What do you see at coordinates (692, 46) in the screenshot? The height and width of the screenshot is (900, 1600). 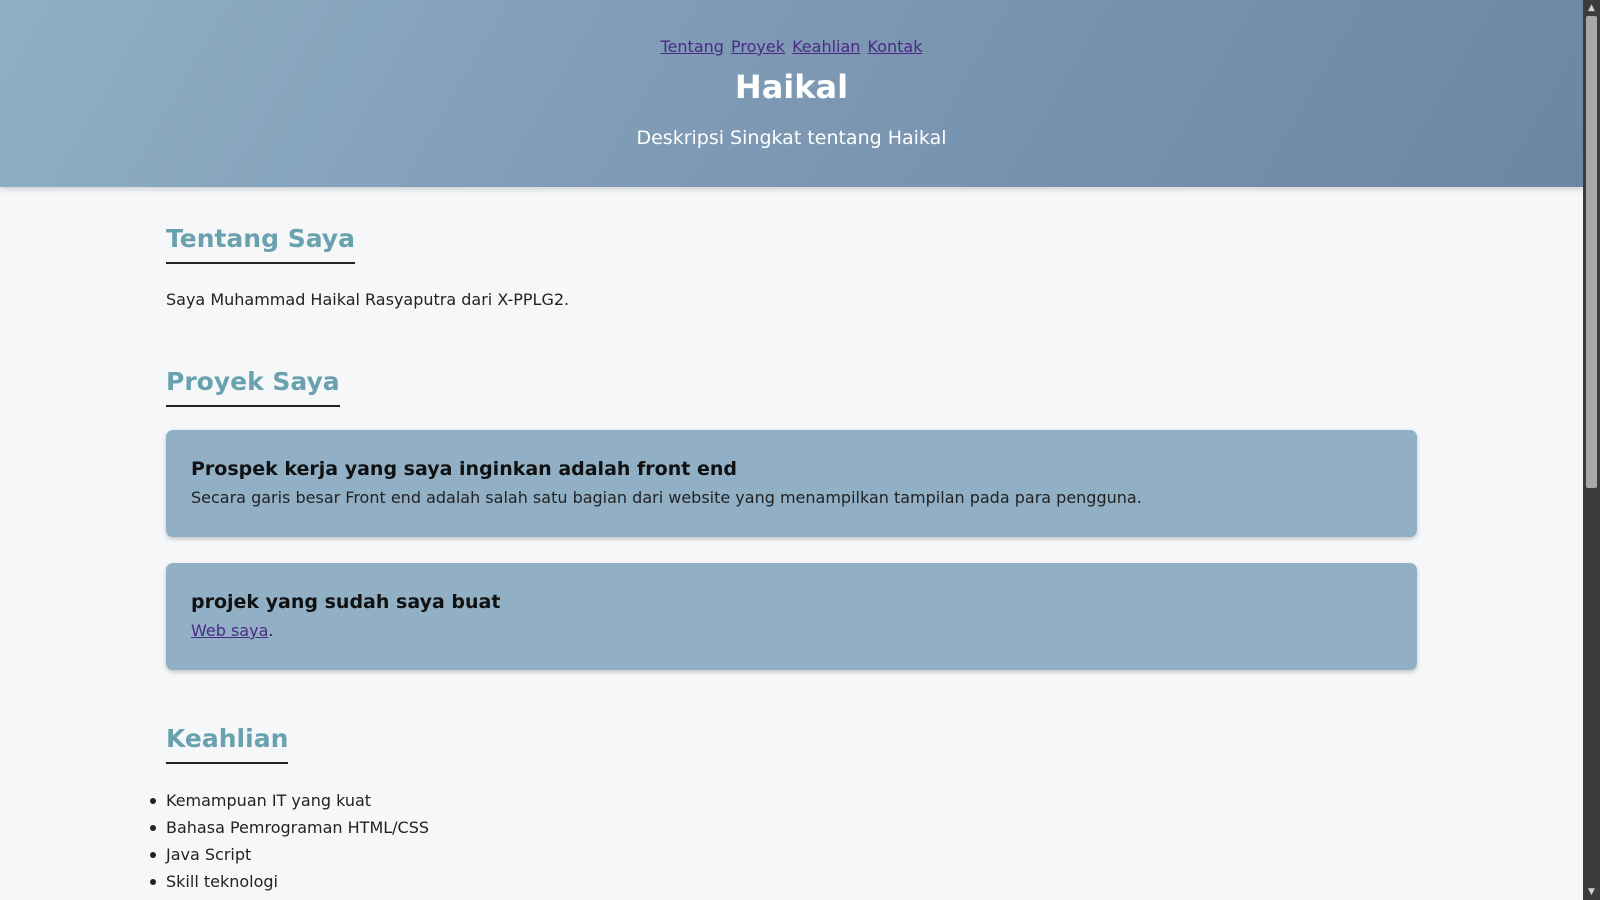 I see `nav-link-tentang: Tentang` at bounding box center [692, 46].